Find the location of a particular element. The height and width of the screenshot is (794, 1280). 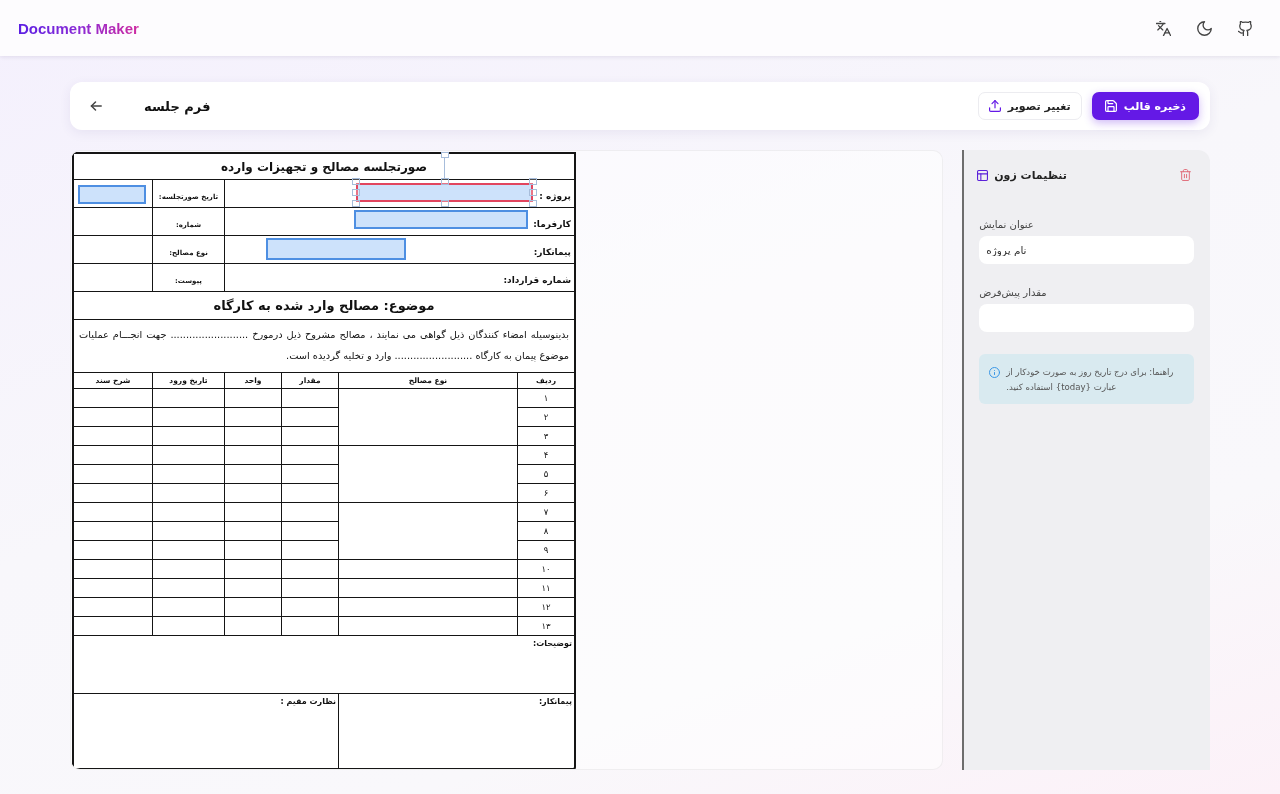

form-paragraph: بدینوسیله امضاء کنندگان ذیل گواهی می نمایند ، مصالح مشروح ذیل درمورخ ......................... جهت انجـــام عملیات موضوع پیمان به کارگاه ......................... وارد و تخلیه گردیده است. is located at coordinates (324, 346).